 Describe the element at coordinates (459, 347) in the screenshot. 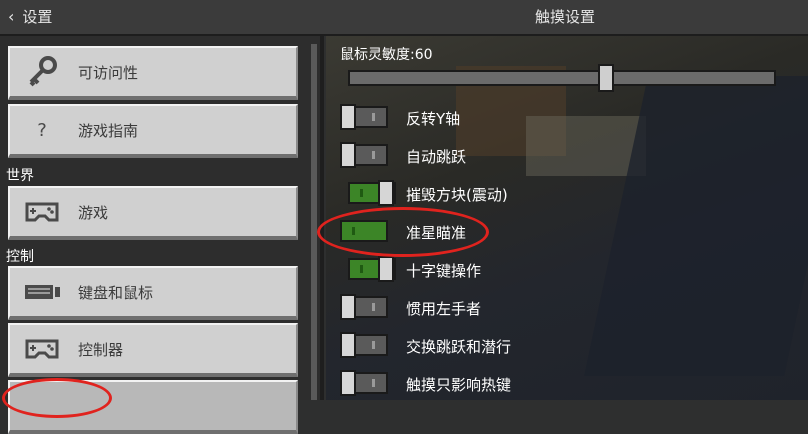

I see `toggle-label: 交换跳跃和潜行` at that location.